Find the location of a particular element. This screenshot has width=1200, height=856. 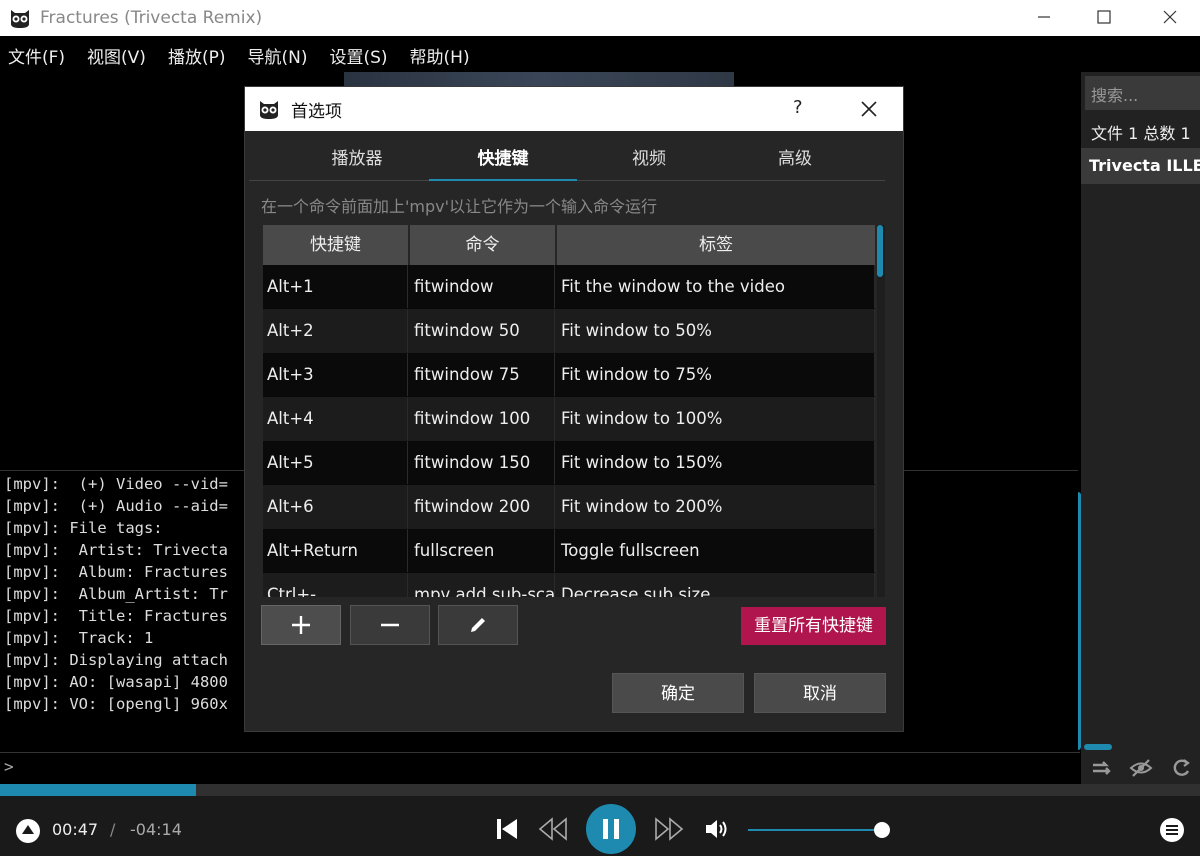

cell-command: fitwindow 200 is located at coordinates (482, 506).